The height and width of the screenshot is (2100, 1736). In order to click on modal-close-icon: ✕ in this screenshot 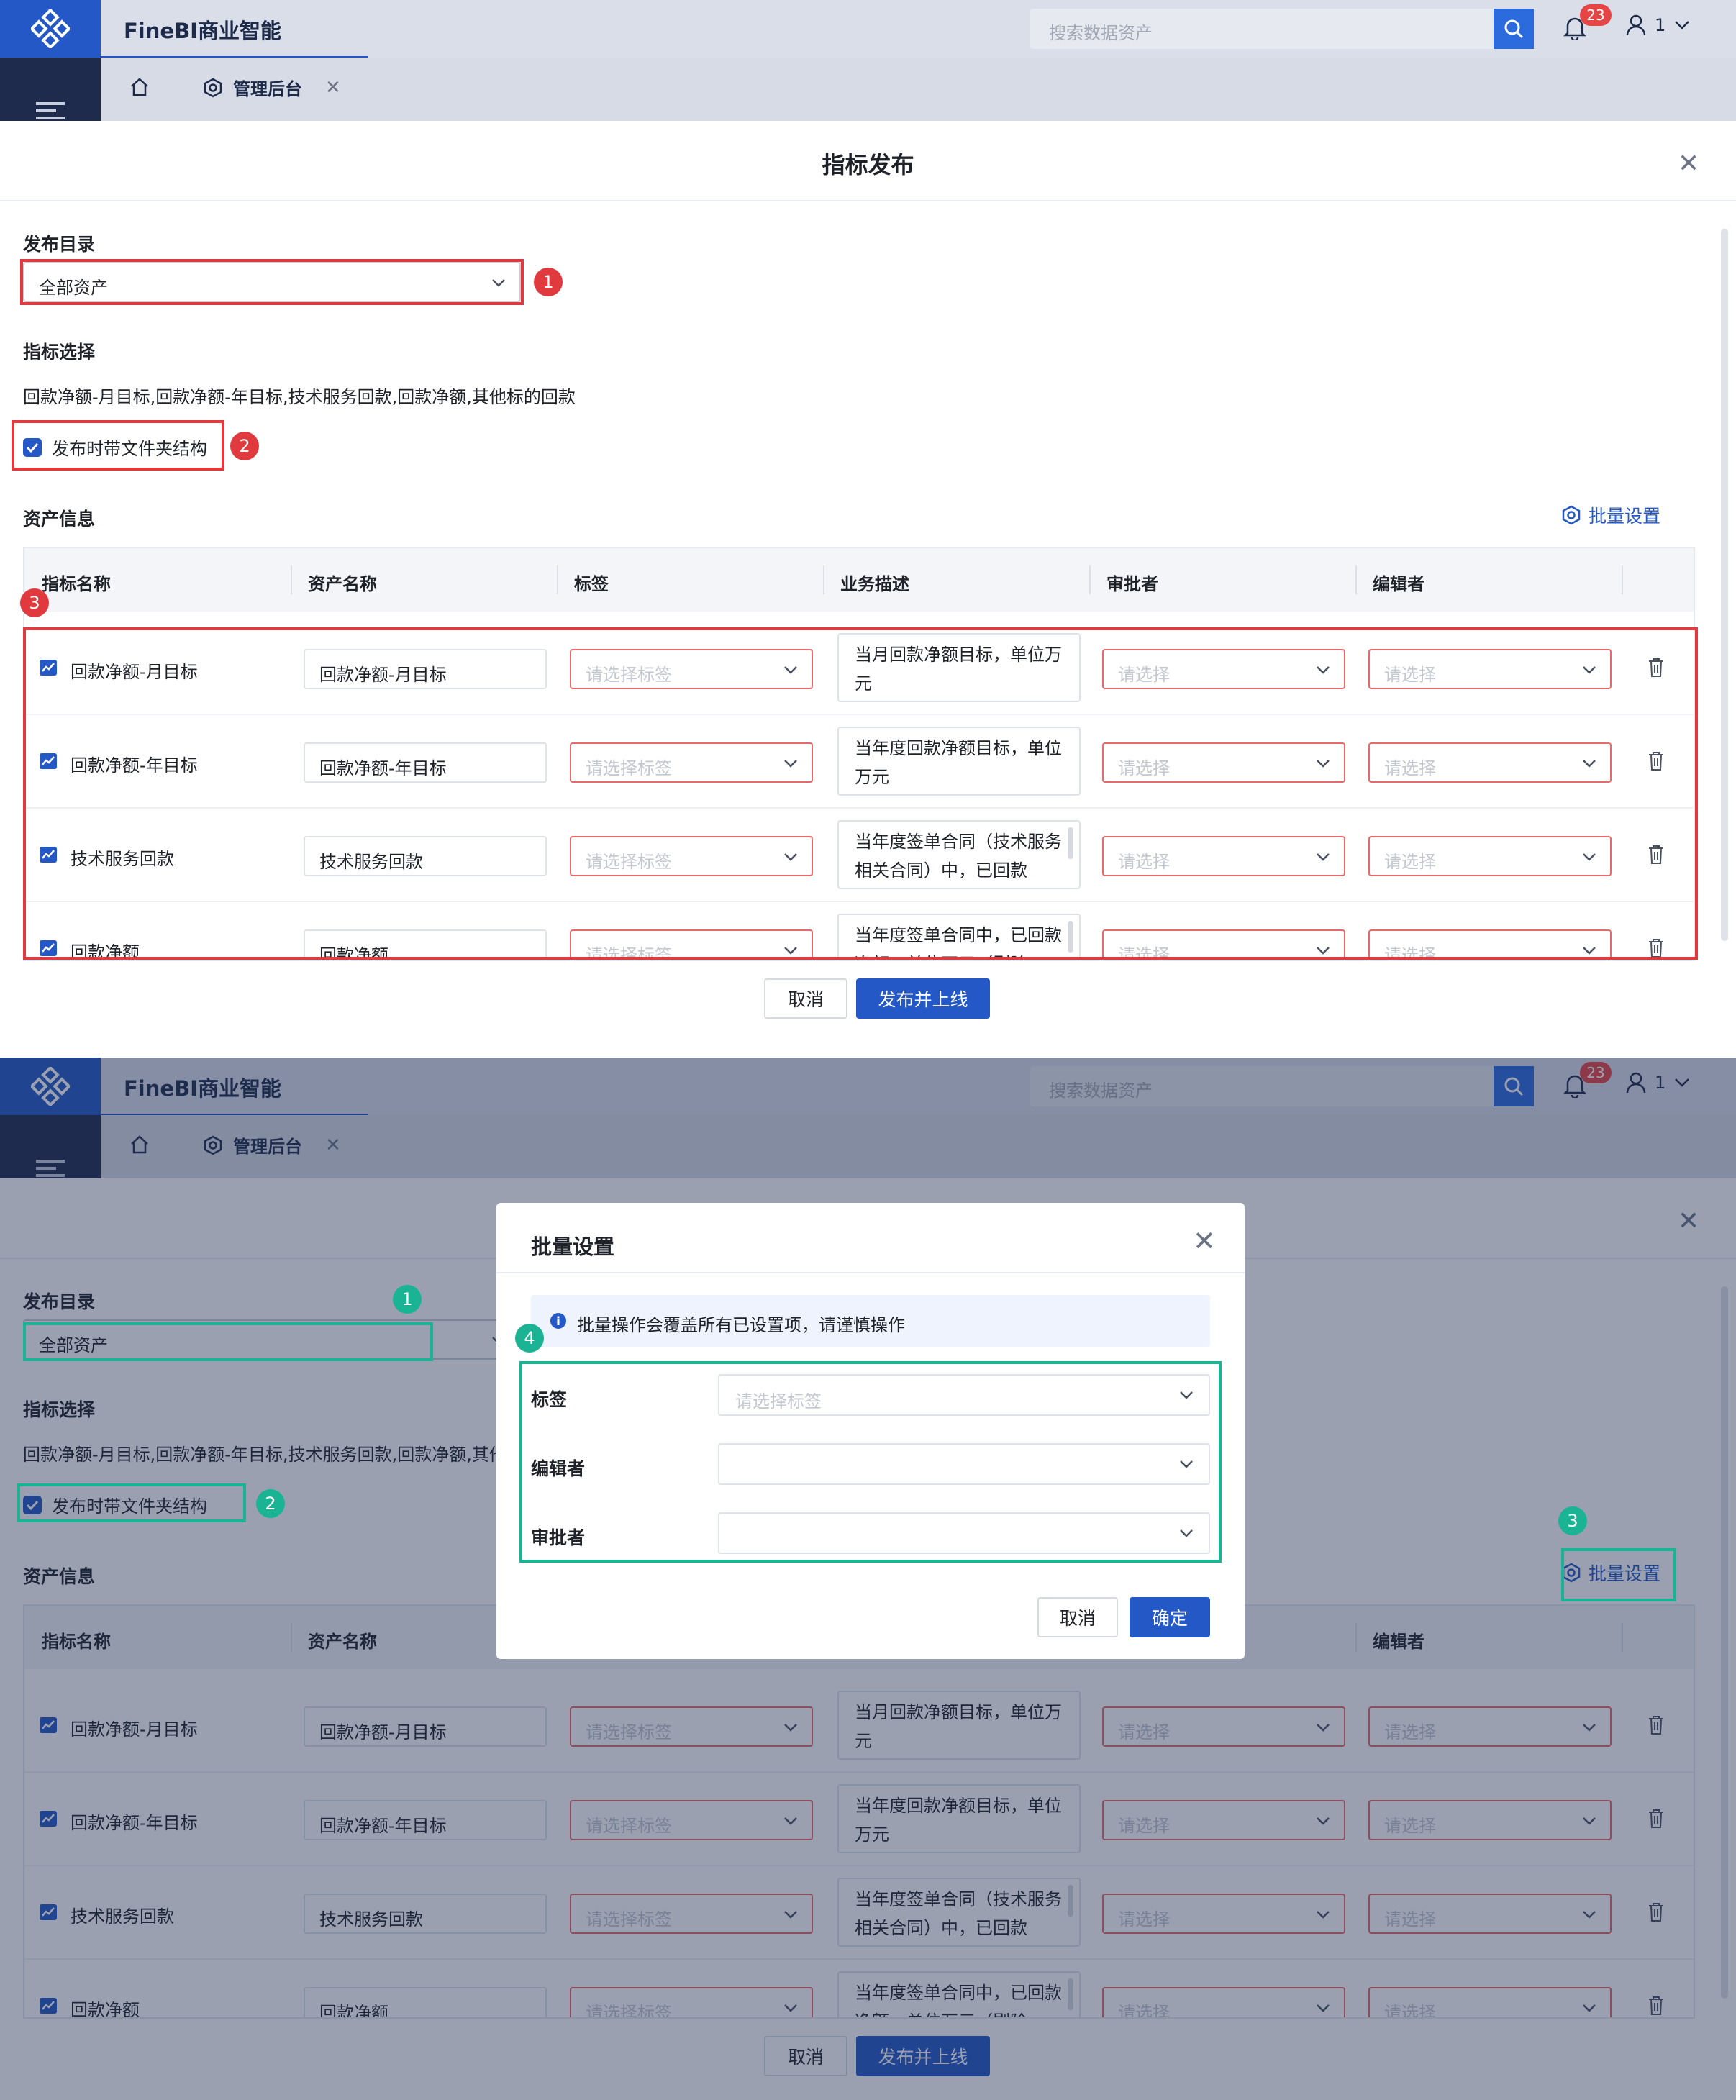, I will do `click(1204, 1241)`.